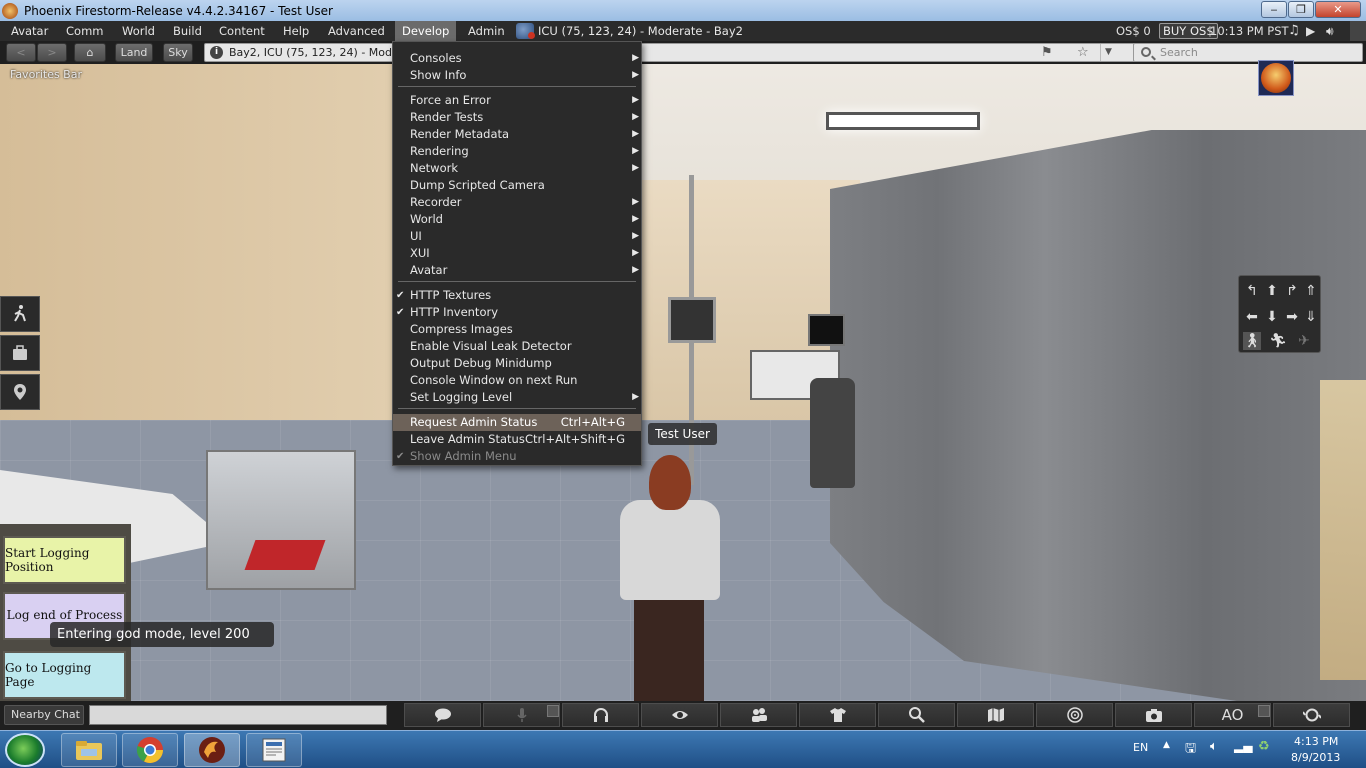 The image size is (1366, 768). I want to click on grid-logo-icon, so click(1276, 78).